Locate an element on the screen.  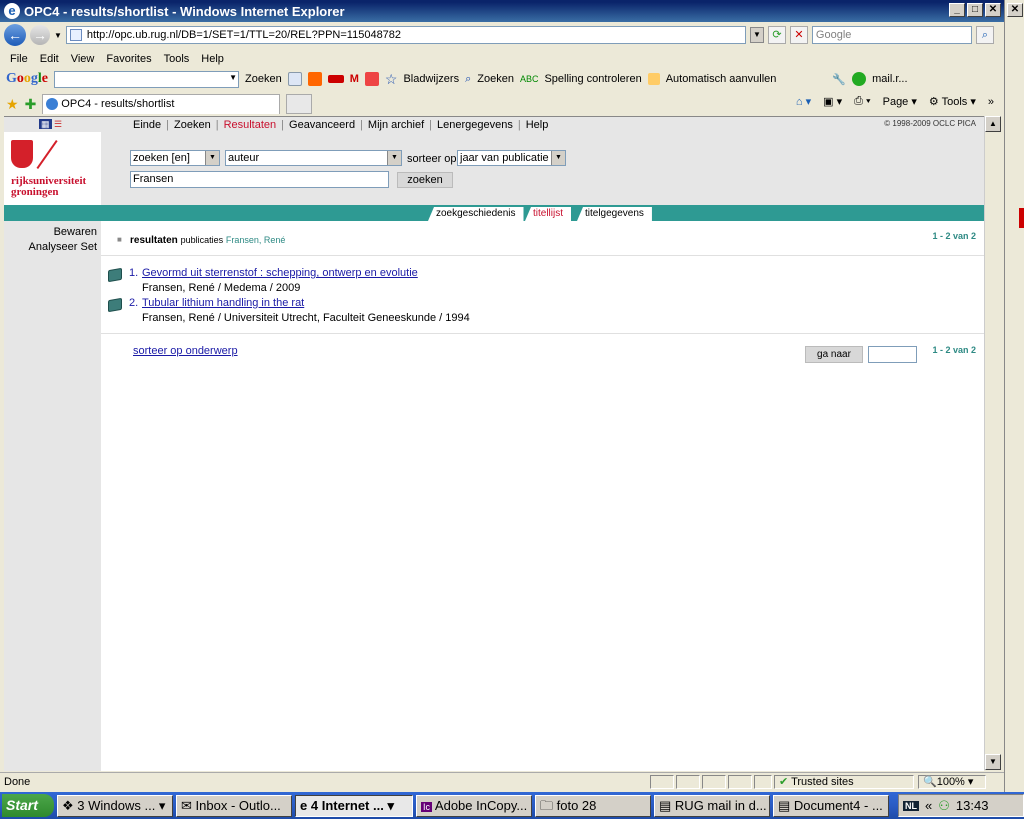
query-input: Fransen is located at coordinates (259, 179).